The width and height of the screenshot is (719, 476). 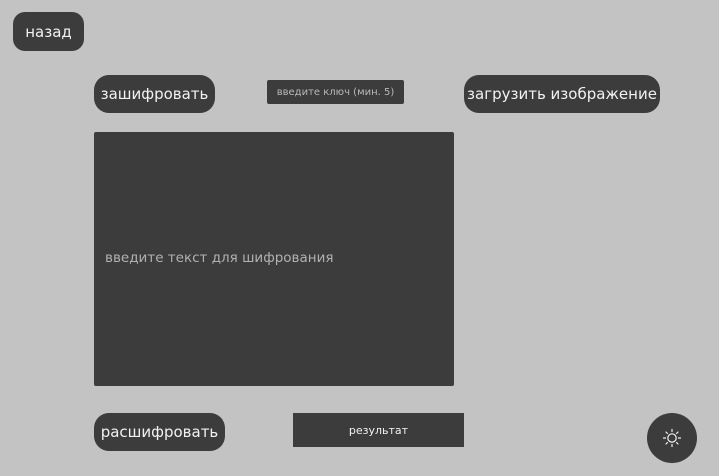 What do you see at coordinates (335, 92) in the screenshot?
I see `key-input` at bounding box center [335, 92].